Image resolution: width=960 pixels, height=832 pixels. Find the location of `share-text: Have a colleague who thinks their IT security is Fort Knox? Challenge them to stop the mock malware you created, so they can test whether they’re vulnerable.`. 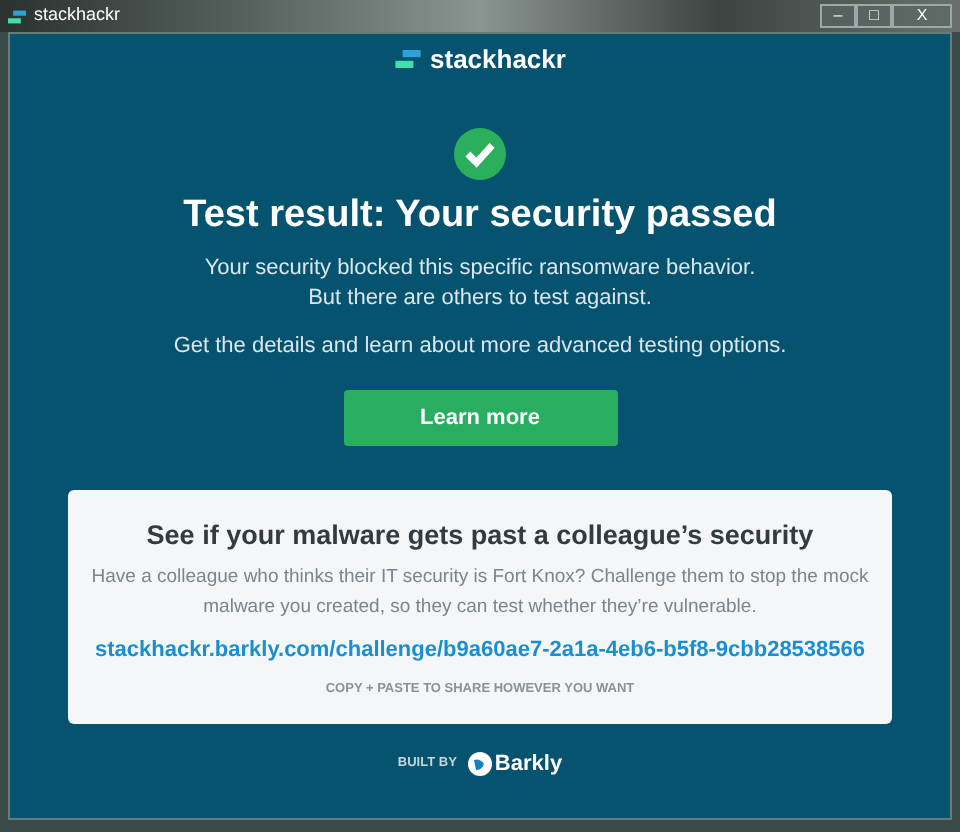

share-text: Have a colleague who thinks their IT security is Fort Knox? Challenge them to stop the mock malware you created, so they can test whether they’re vulnerable. is located at coordinates (480, 592).